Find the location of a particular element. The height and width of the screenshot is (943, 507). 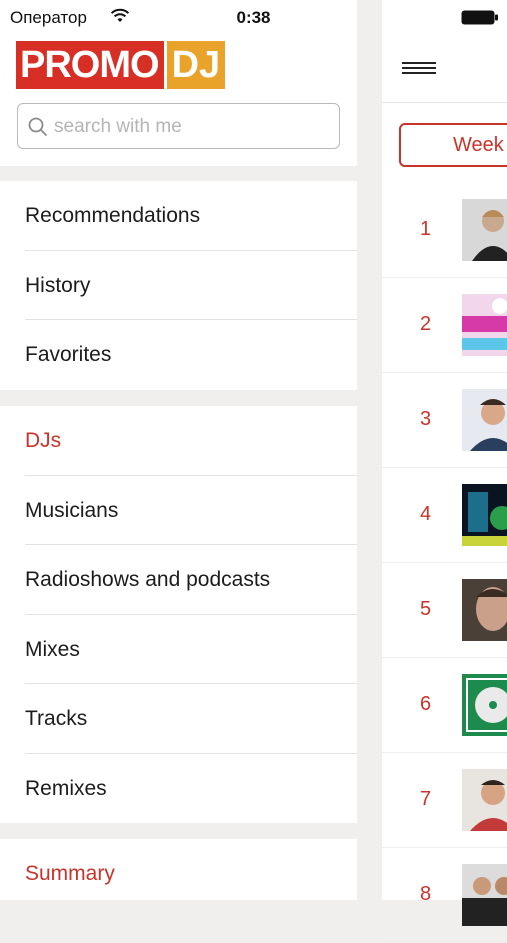

menu-item-musicians: Musicians is located at coordinates (178, 510).